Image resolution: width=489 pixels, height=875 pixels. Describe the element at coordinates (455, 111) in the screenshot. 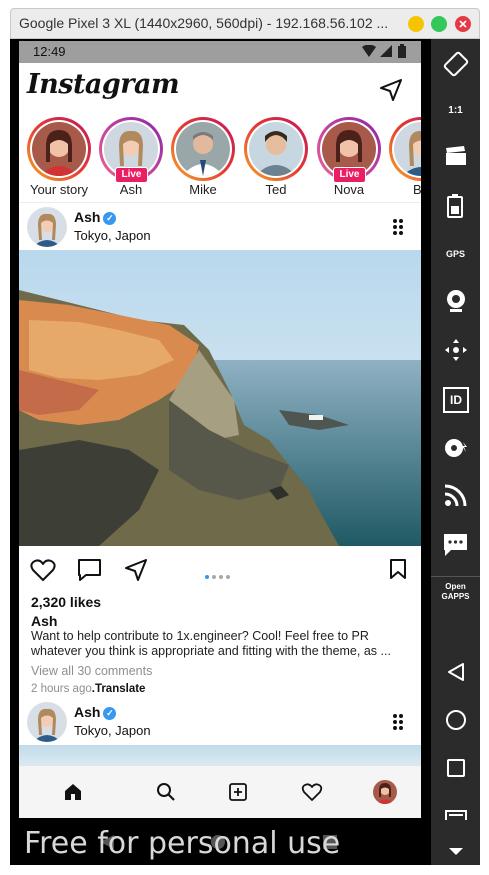

I see `scale-1-1-icon: 1:1` at that location.